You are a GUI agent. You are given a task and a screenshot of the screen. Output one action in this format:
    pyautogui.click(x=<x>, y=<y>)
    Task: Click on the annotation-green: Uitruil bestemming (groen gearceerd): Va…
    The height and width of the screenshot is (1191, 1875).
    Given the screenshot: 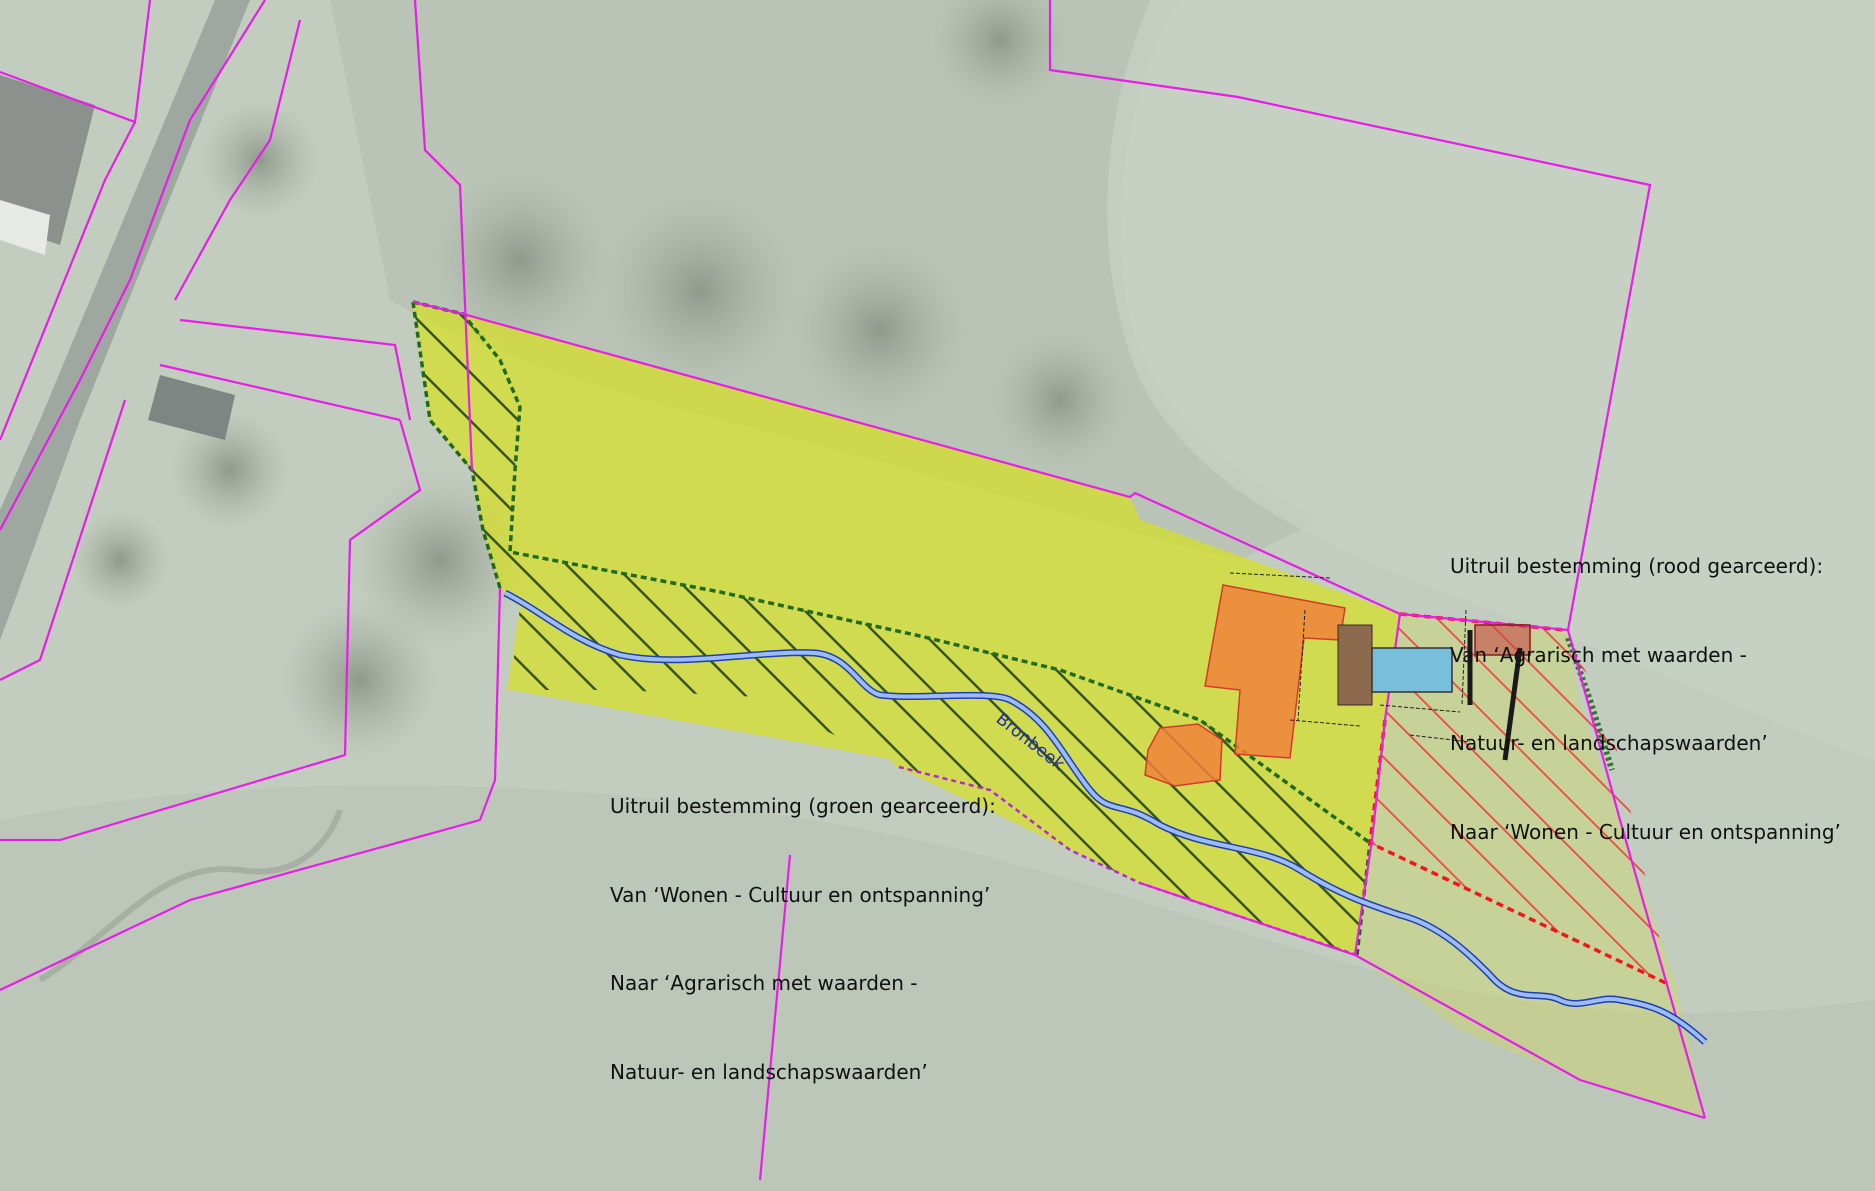 What is the action you would take?
    pyautogui.click(x=803, y=925)
    